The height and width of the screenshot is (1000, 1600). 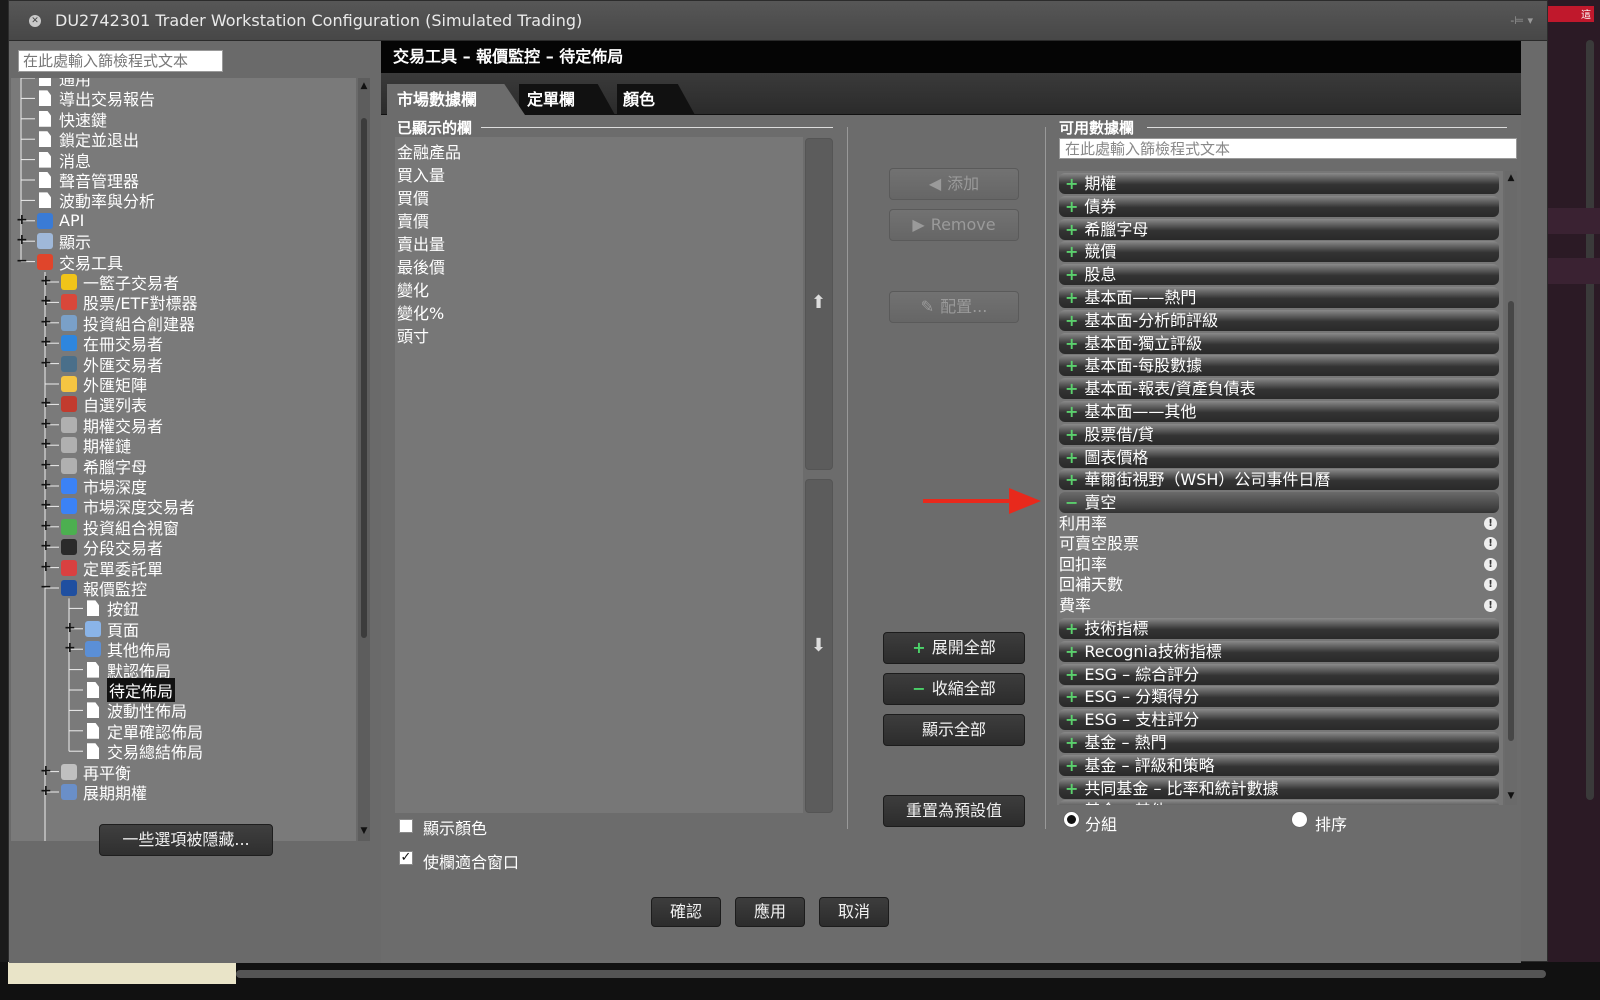 I want to click on category-row: + 基本面——熱門, so click(x=1279, y=297).